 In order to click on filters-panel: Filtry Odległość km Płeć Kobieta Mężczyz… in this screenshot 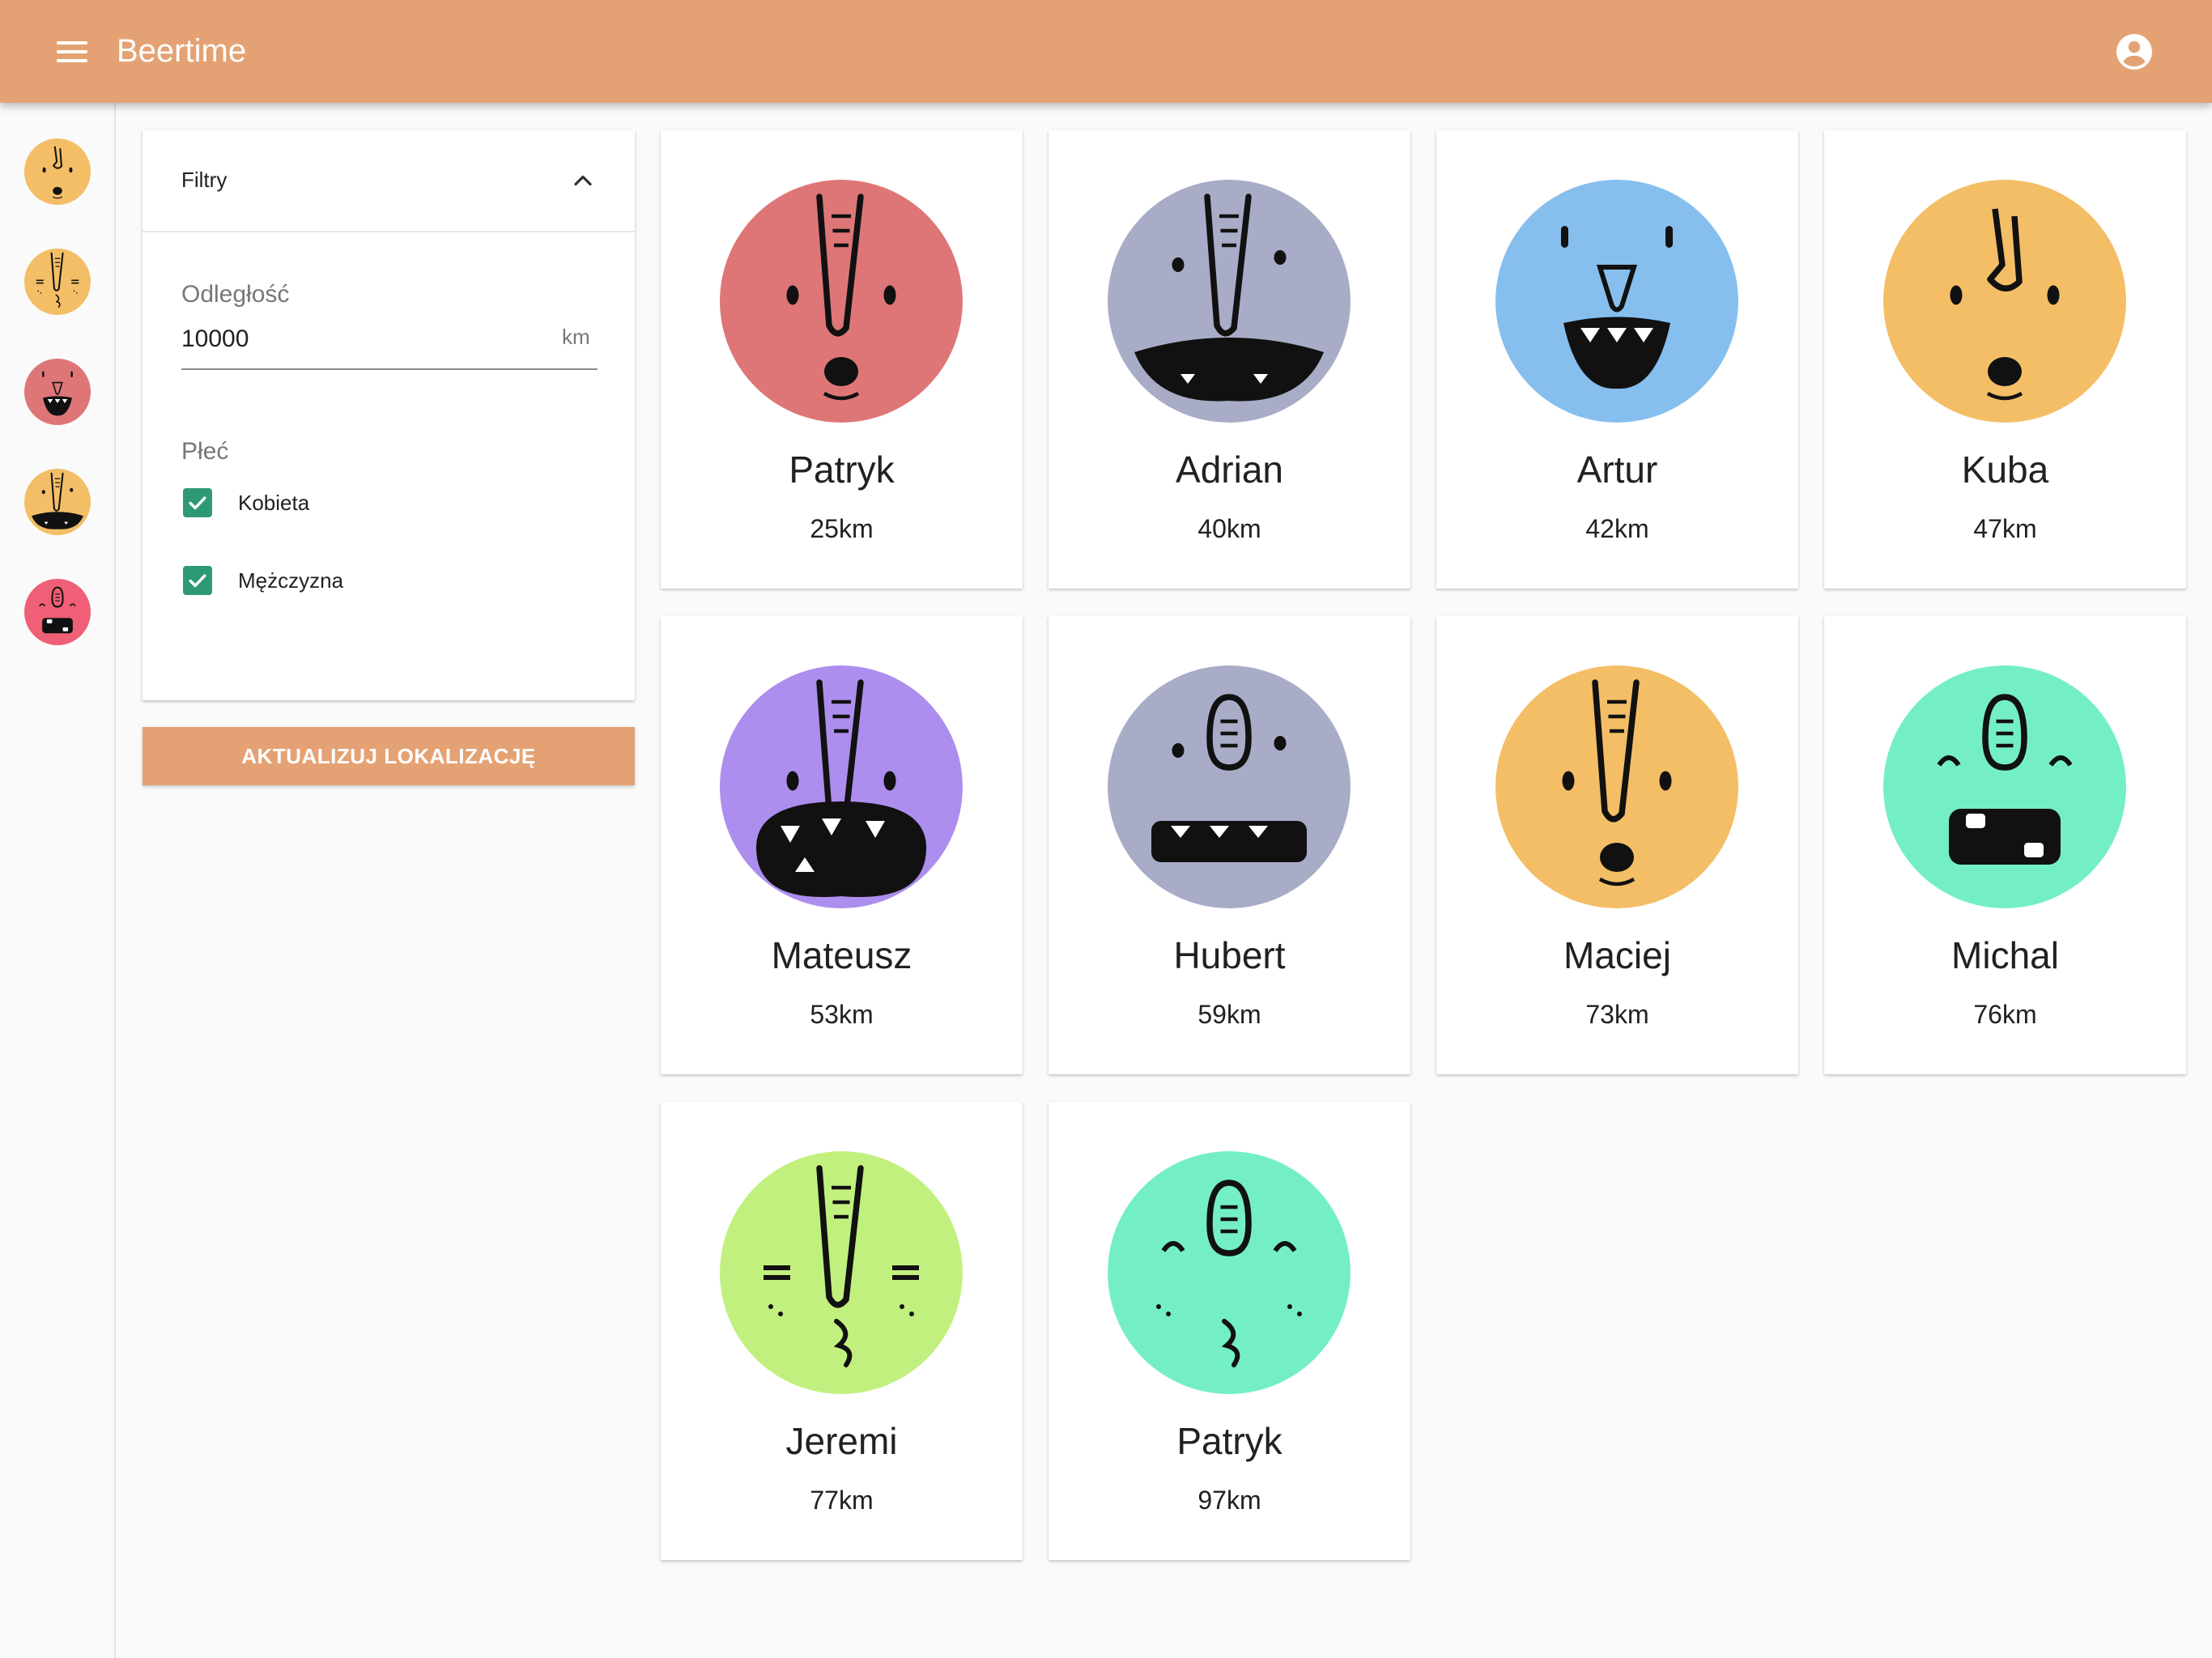, I will do `click(389, 415)`.